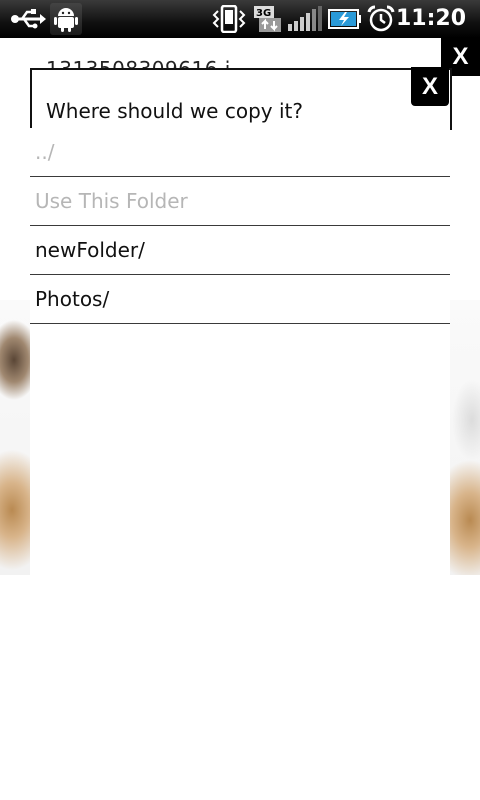 The height and width of the screenshot is (800, 480). I want to click on status-bar: 3G 11:20, so click(240, 19).